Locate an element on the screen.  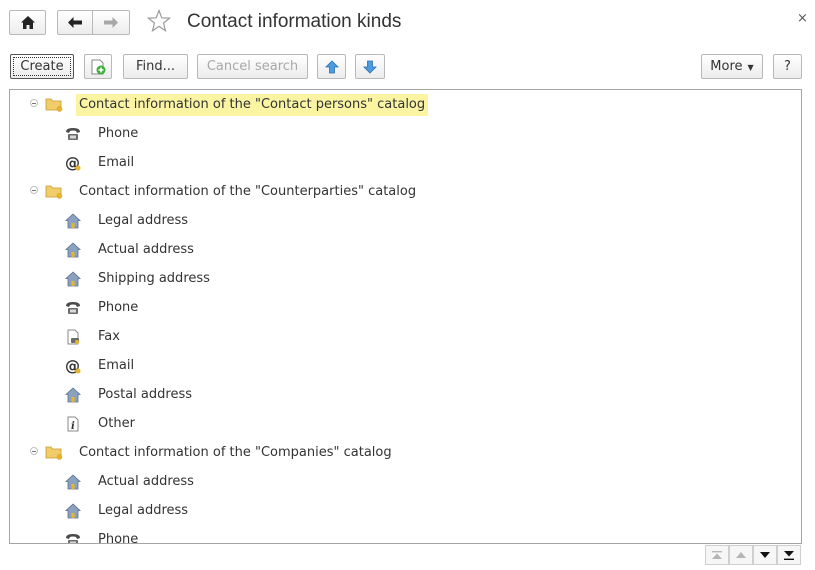
cancel-search-button-label: Cancel search is located at coordinates (252, 66).